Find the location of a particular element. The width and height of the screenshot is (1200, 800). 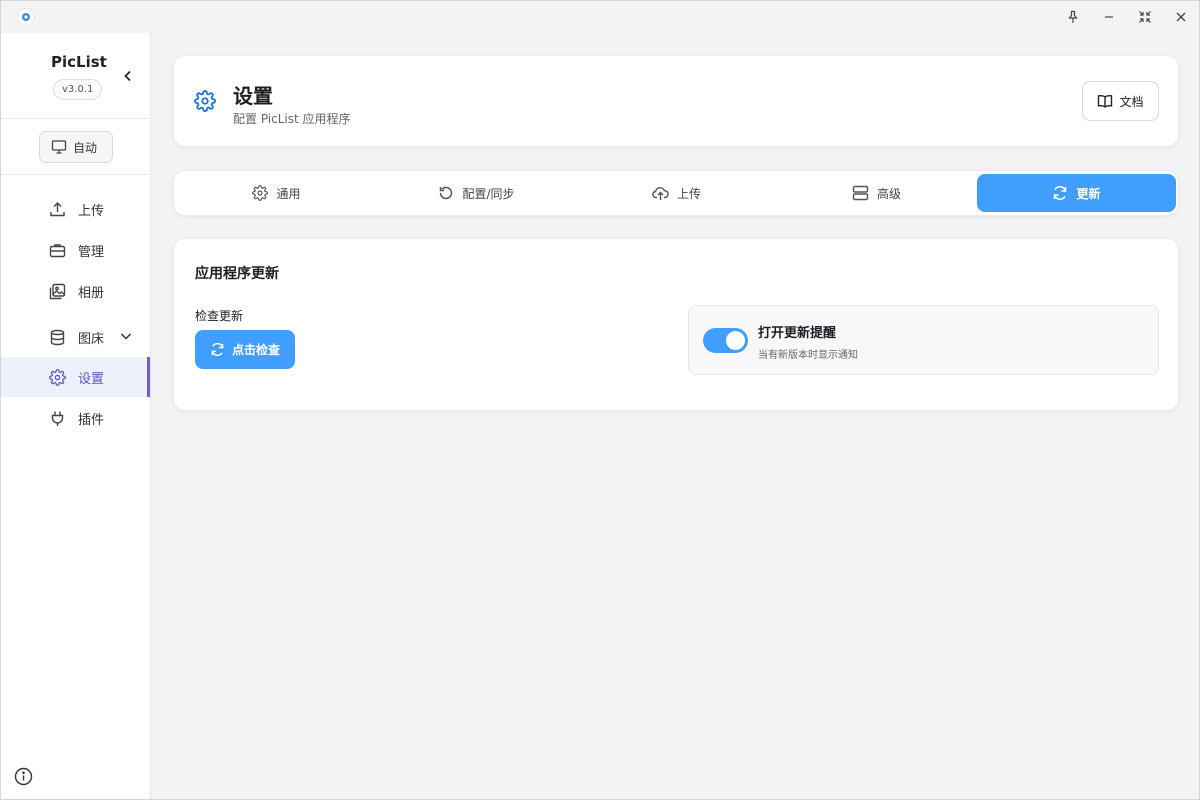

docs-button: 文档 is located at coordinates (1120, 101).